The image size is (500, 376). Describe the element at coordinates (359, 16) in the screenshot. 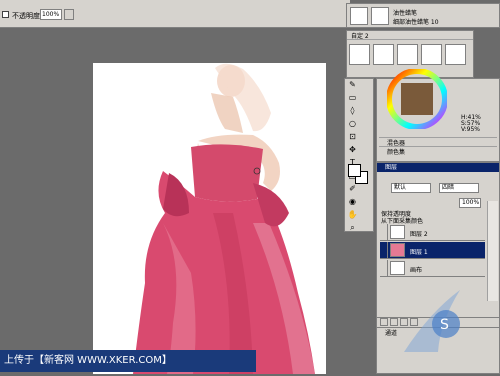

I see `brush-category-icon` at that location.